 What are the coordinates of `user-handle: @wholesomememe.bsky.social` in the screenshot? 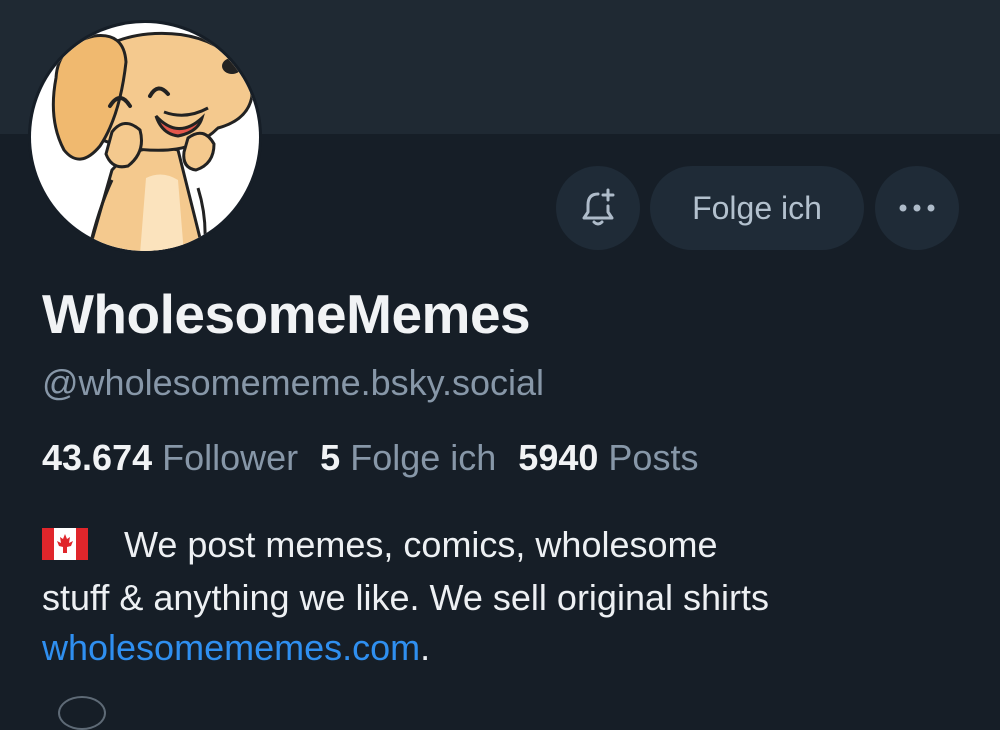 It's located at (293, 382).